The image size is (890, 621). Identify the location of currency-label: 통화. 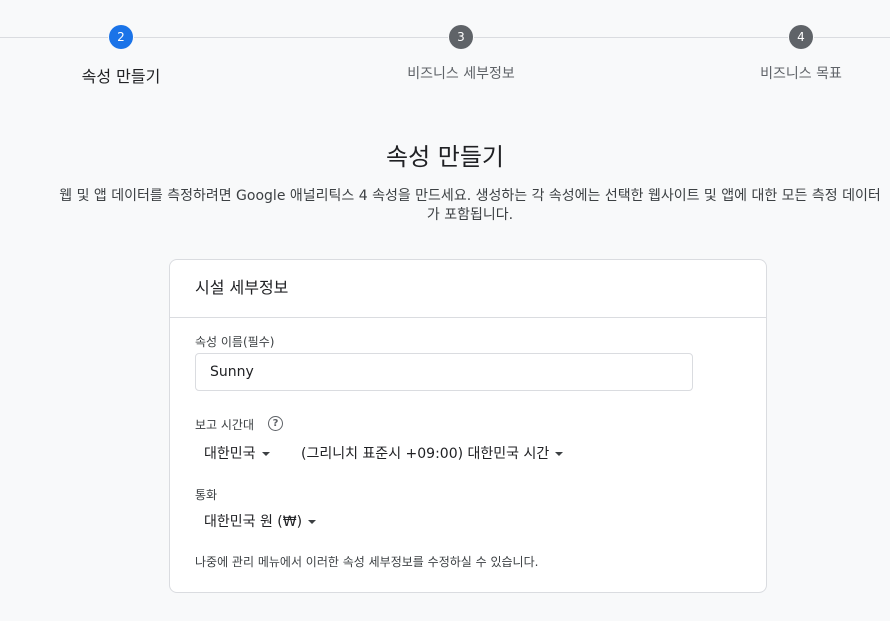
(206, 495).